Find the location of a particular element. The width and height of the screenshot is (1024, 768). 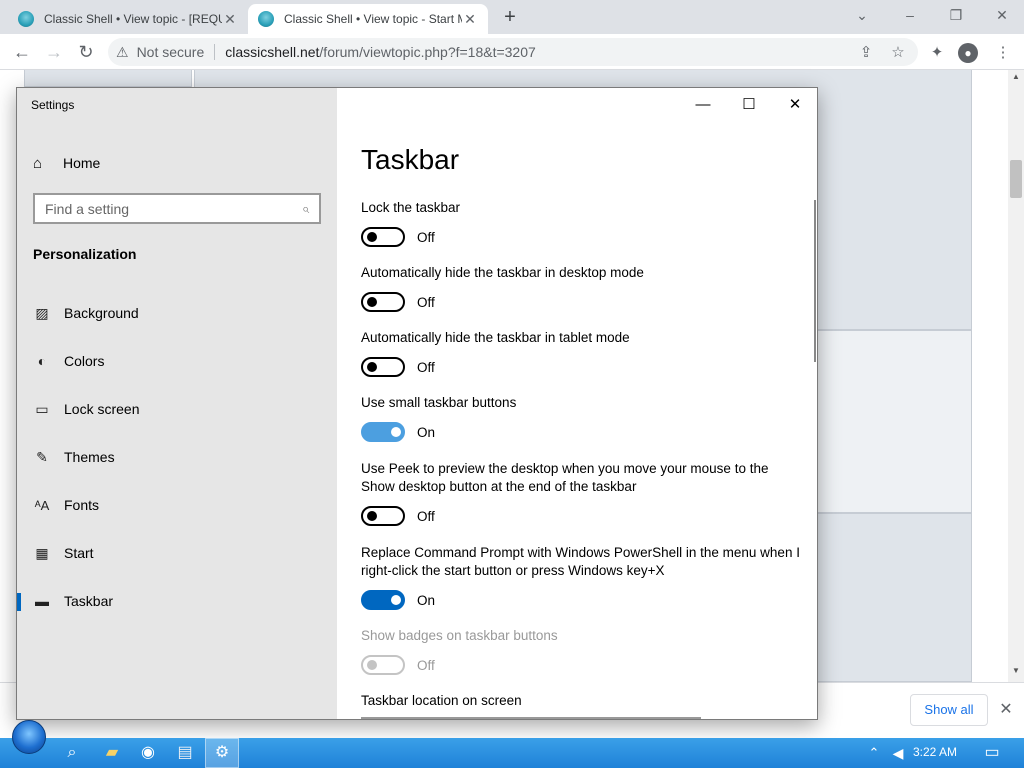

tab-search-icon: ⌄ is located at coordinates (862, 16).